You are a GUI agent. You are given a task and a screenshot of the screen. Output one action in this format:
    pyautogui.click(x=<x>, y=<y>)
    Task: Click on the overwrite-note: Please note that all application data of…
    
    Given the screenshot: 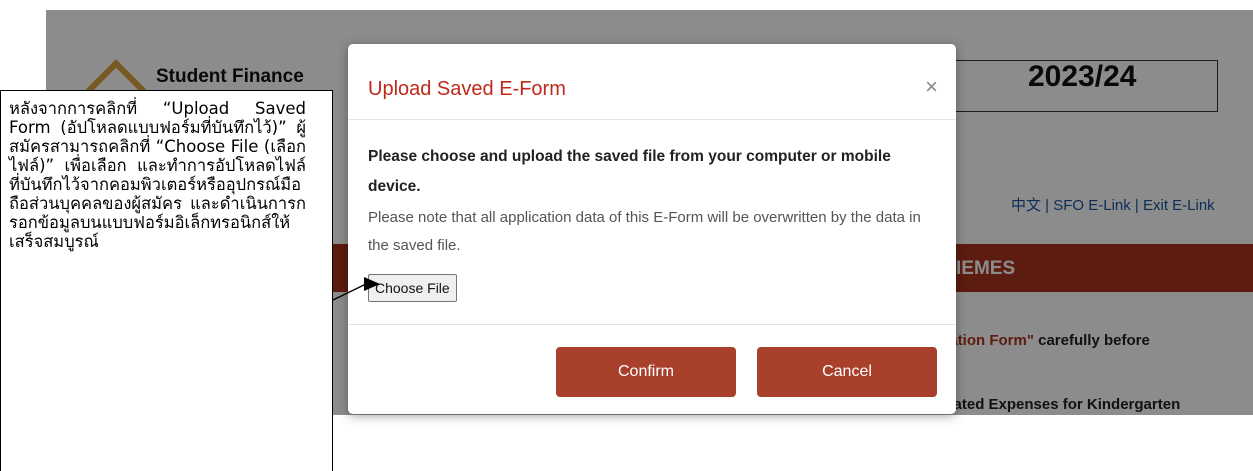 What is the action you would take?
    pyautogui.click(x=644, y=231)
    